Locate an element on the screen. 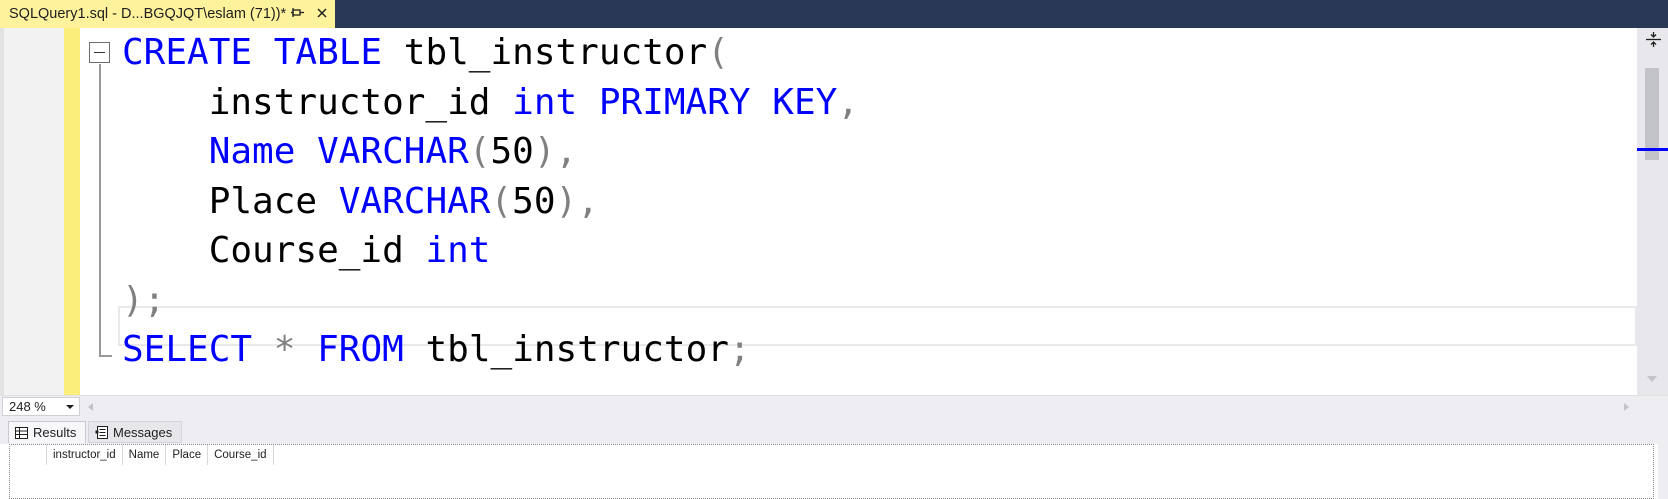 This screenshot has height=499, width=1668. column-header-name: Name is located at coordinates (145, 455).